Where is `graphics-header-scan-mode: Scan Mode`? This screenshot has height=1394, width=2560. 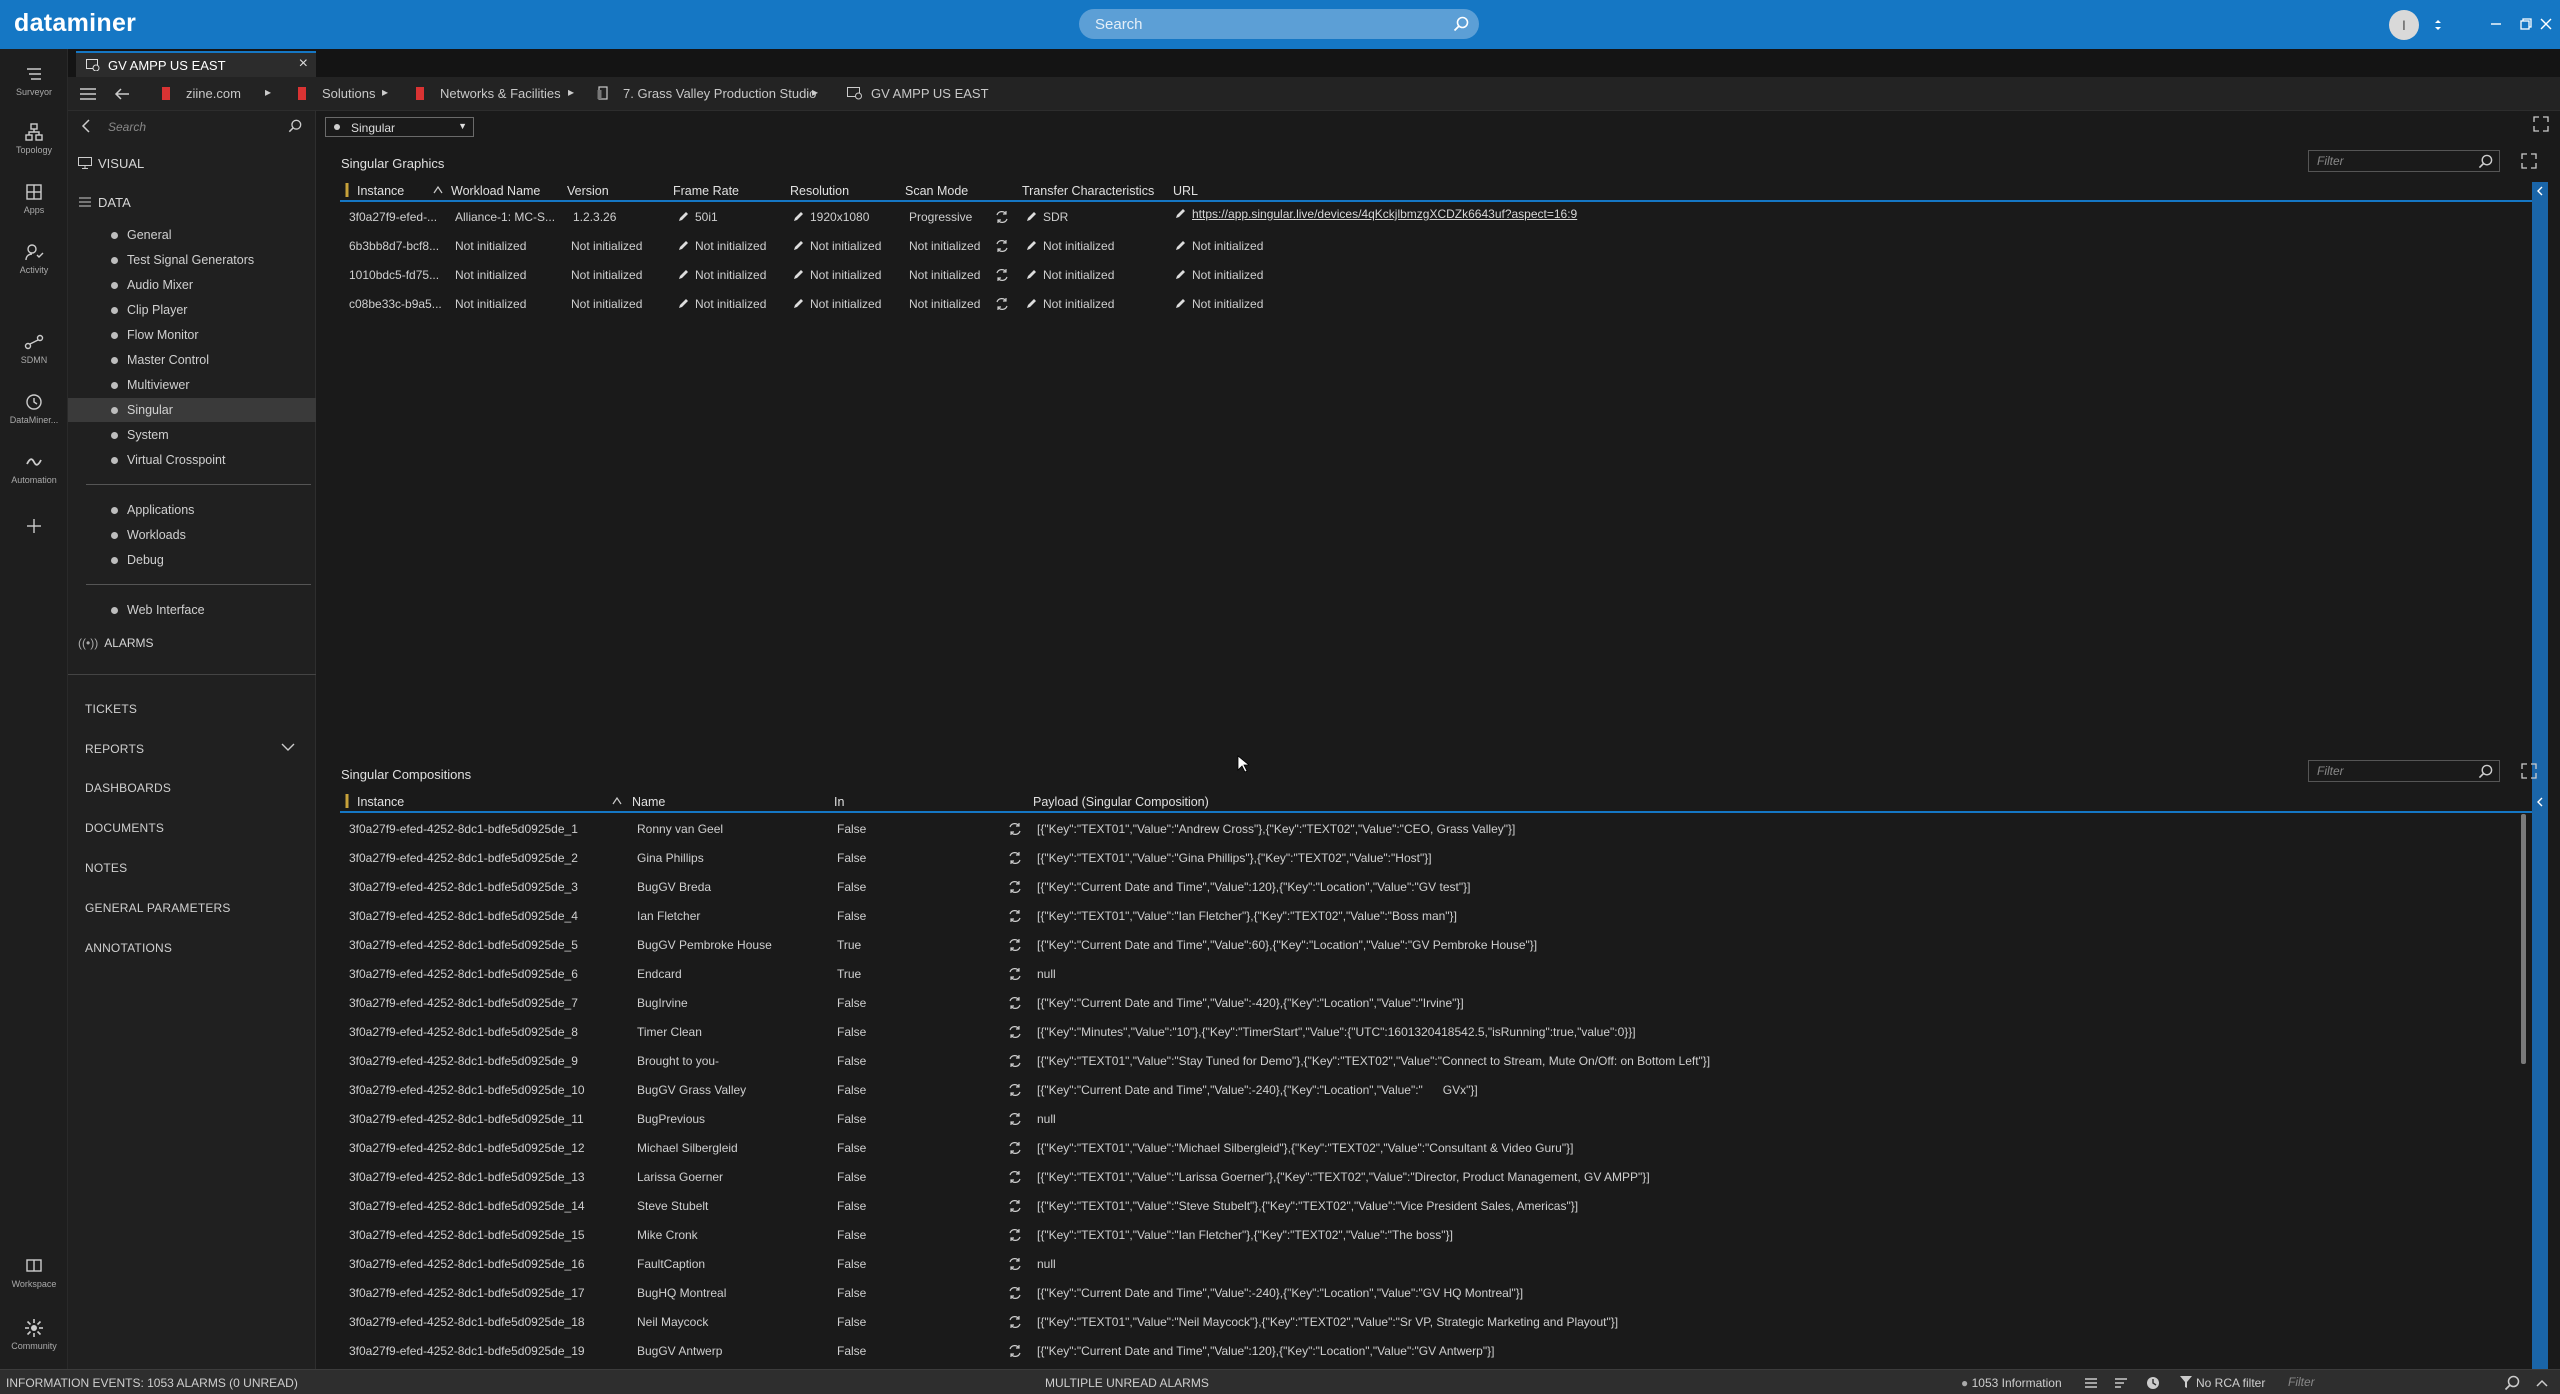
graphics-header-scan-mode: Scan Mode is located at coordinates (936, 191).